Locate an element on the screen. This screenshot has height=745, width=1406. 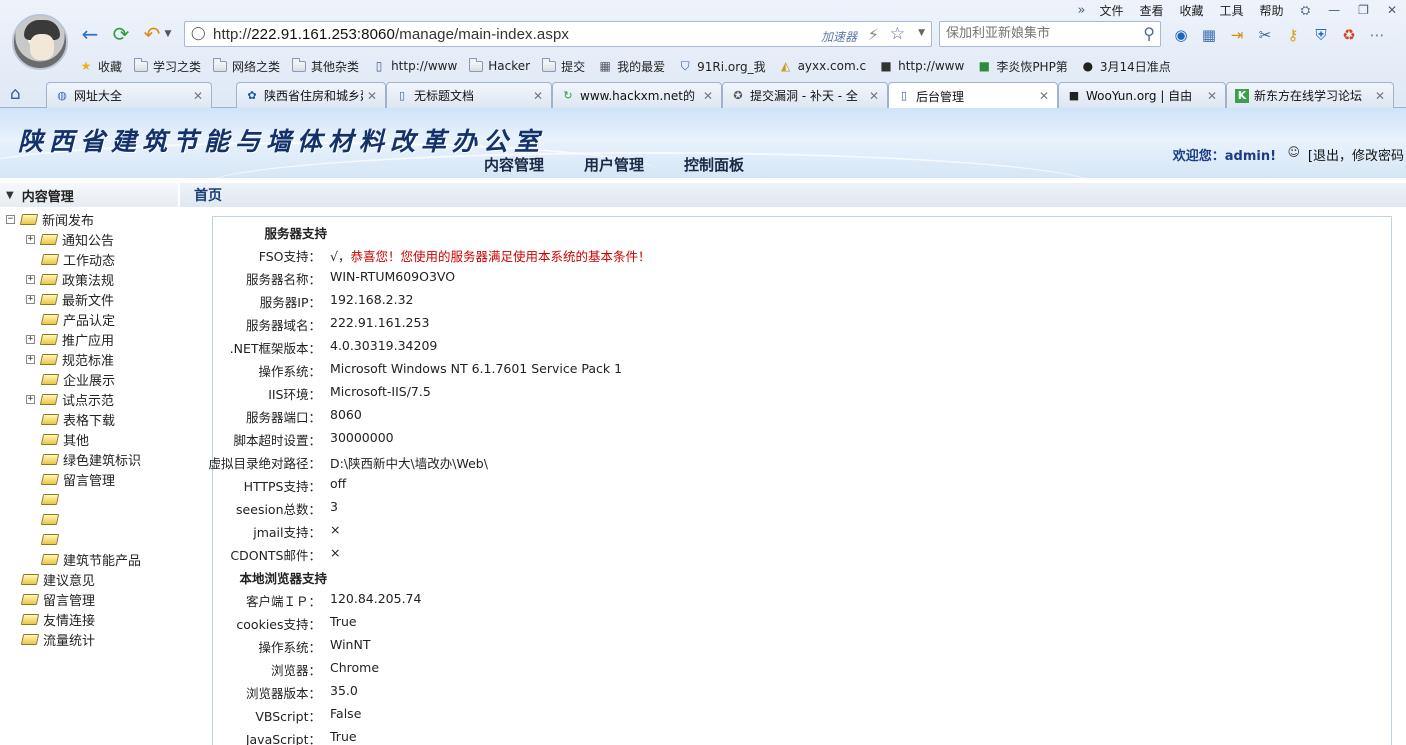
sidebar-tree-item: + 通知公告 is located at coordinates (70, 239).